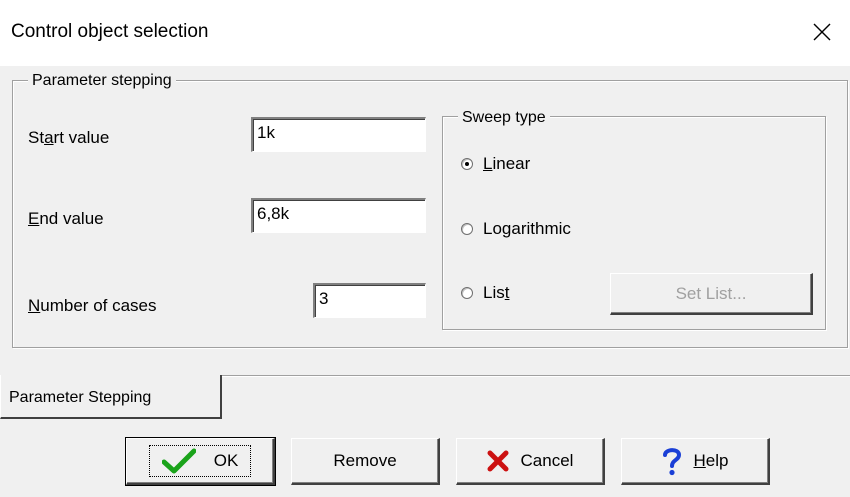 The width and height of the screenshot is (850, 497). Describe the element at coordinates (425, 33) in the screenshot. I see `title-bar: Control object selection` at that location.